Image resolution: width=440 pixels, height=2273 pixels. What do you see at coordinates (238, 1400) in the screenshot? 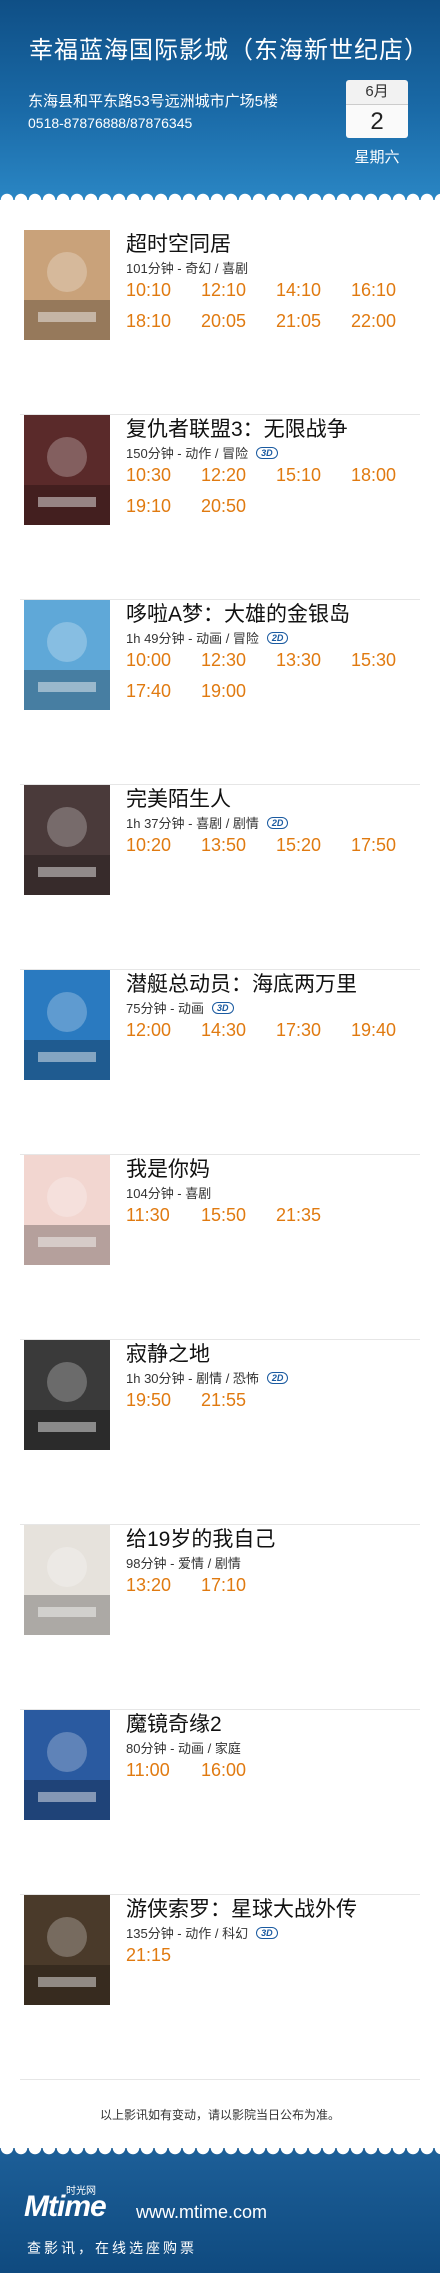
I see `showtime: 21:55` at bounding box center [238, 1400].